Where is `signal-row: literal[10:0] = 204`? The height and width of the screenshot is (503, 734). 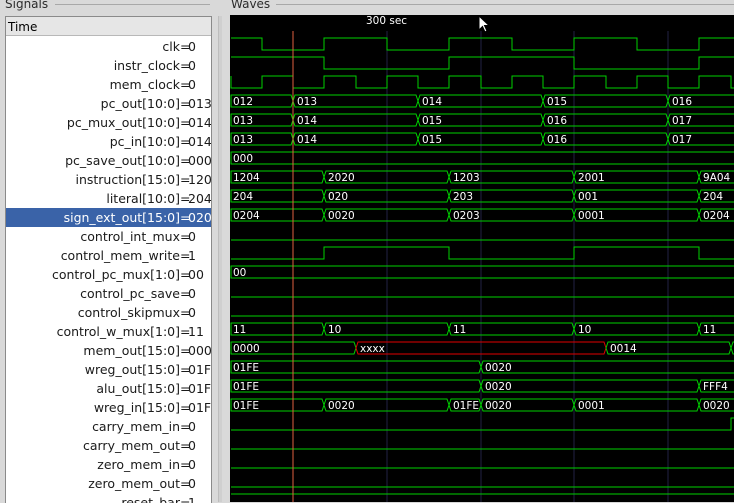 signal-row: literal[10:0] = 204 is located at coordinates (108, 198).